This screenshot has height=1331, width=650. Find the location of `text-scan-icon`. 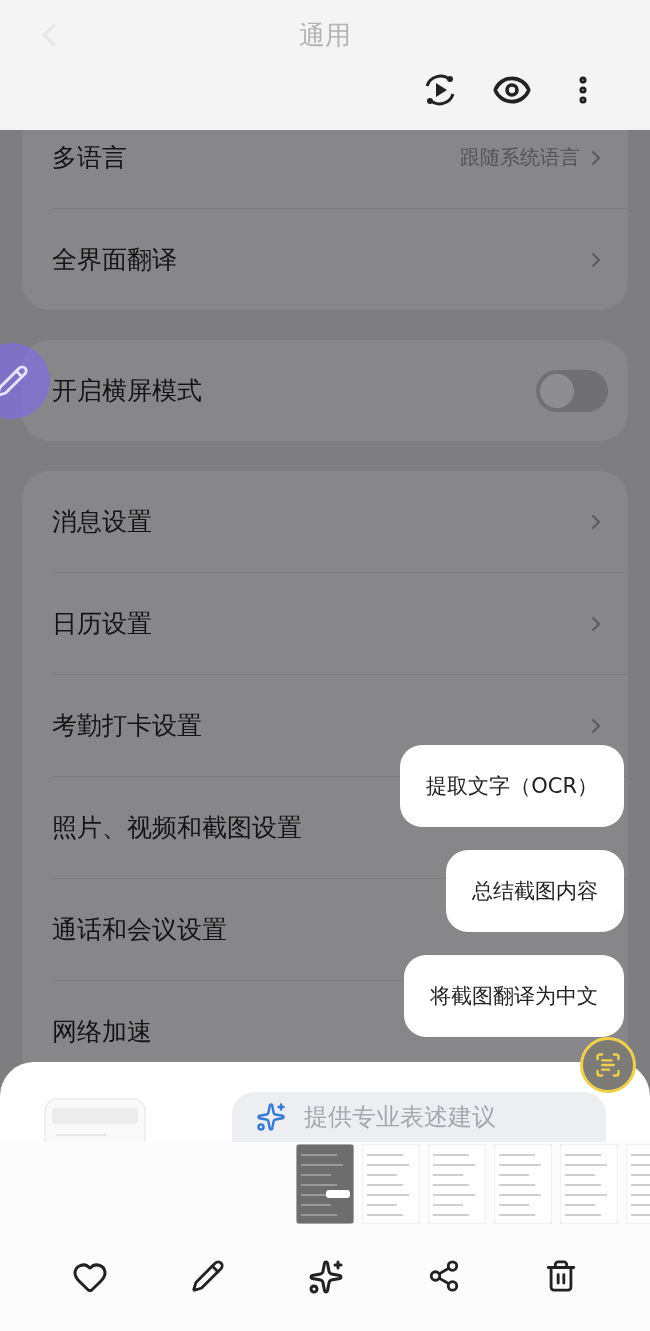

text-scan-icon is located at coordinates (608, 1065).